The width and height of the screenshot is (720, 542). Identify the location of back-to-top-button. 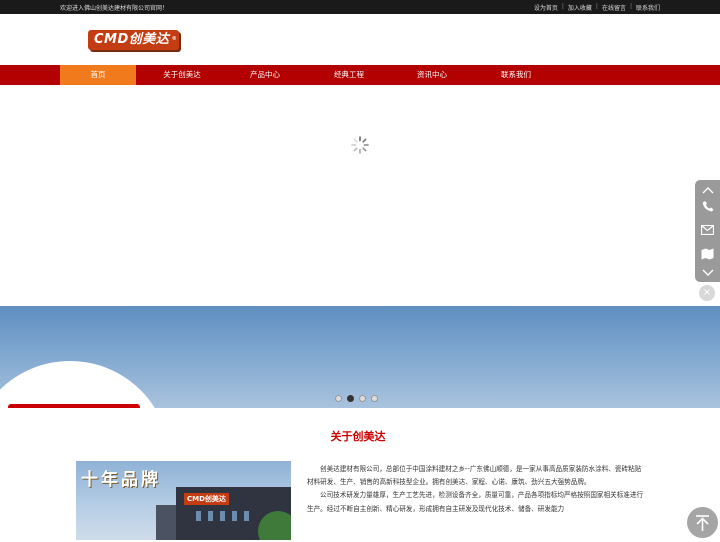
(702, 522).